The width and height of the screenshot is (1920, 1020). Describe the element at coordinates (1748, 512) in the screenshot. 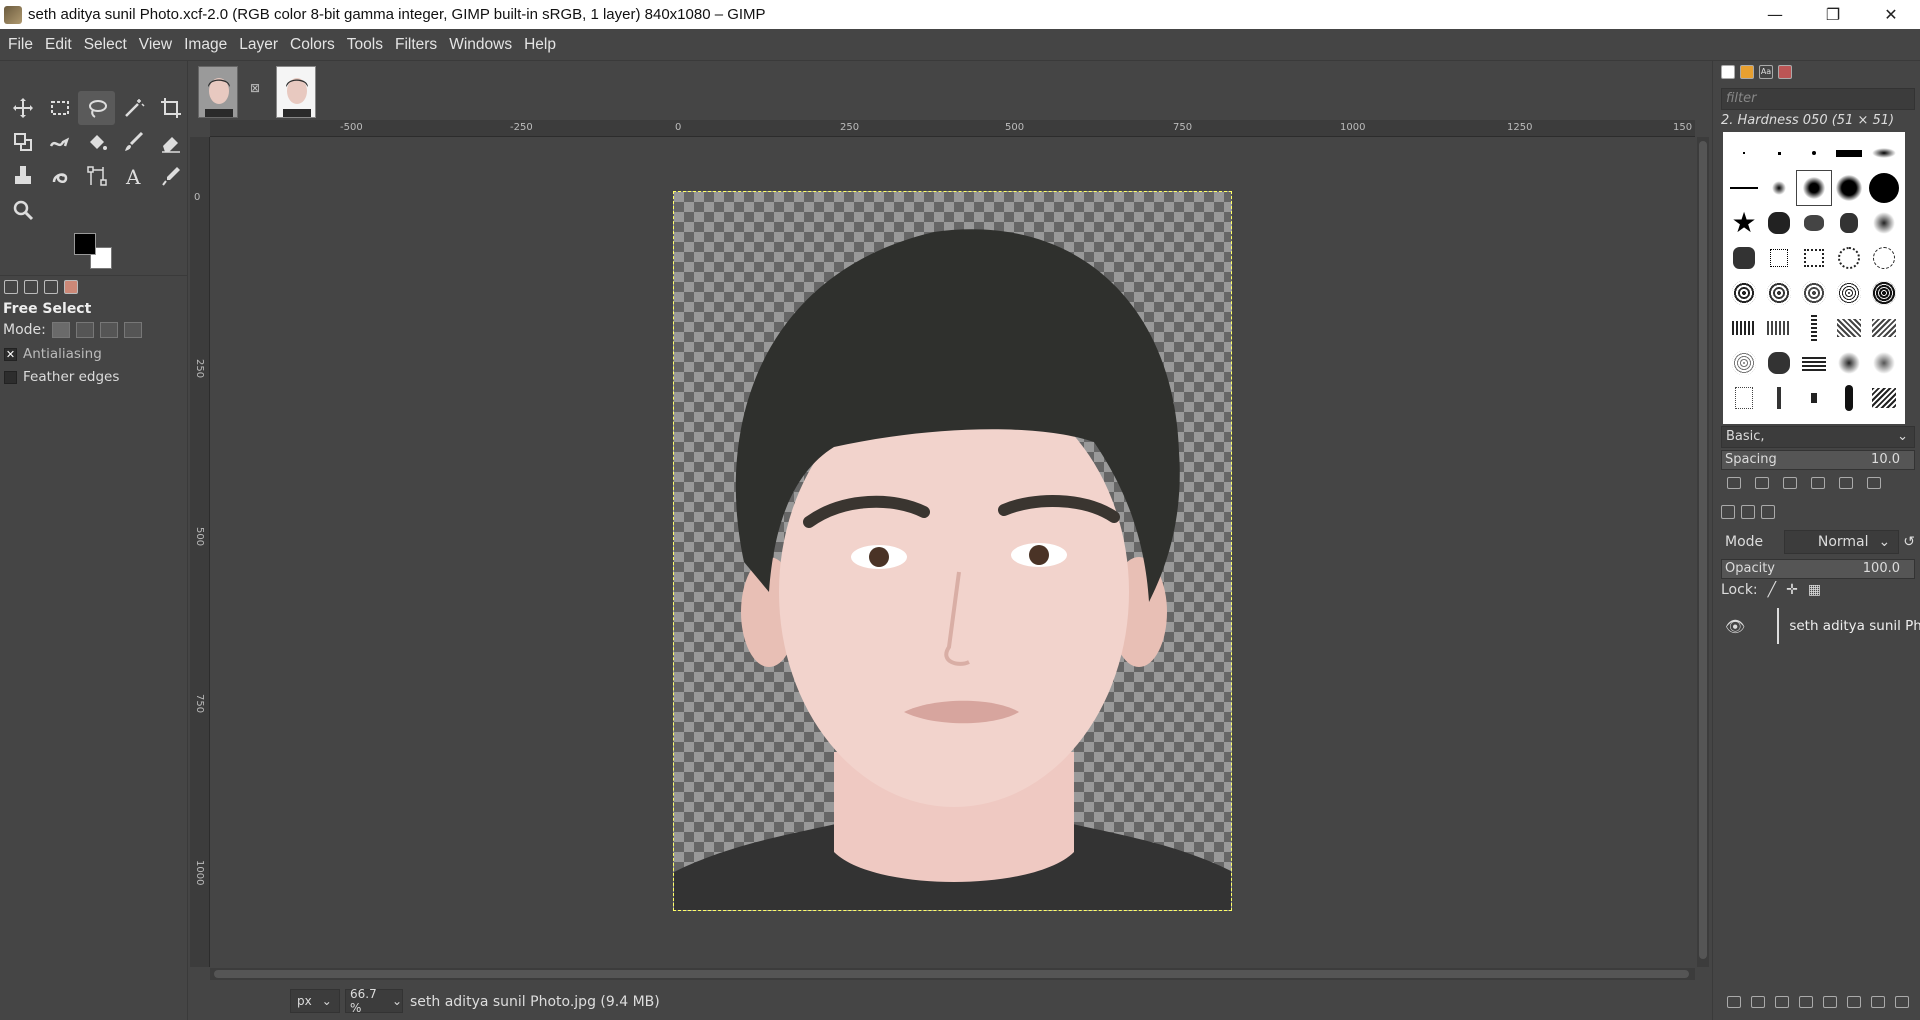

I see `channels-tab-icon` at that location.